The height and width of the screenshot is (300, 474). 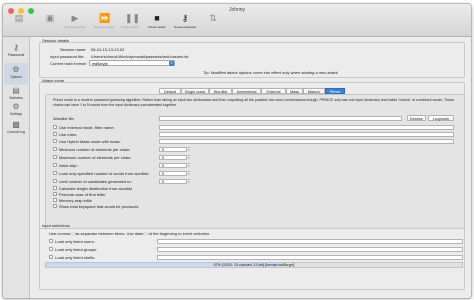 I want to click on loopback-button: Loopback, so click(x=441, y=118).